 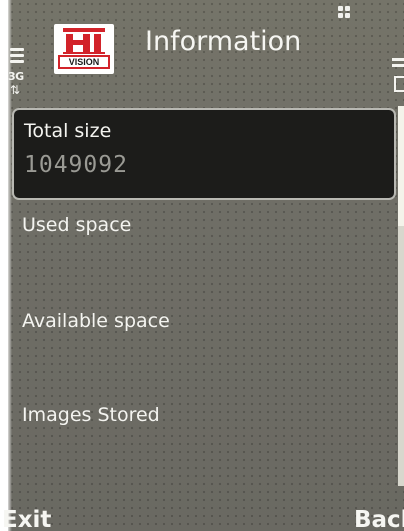 What do you see at coordinates (16, 76) in the screenshot?
I see `network-type-label: 3G` at bounding box center [16, 76].